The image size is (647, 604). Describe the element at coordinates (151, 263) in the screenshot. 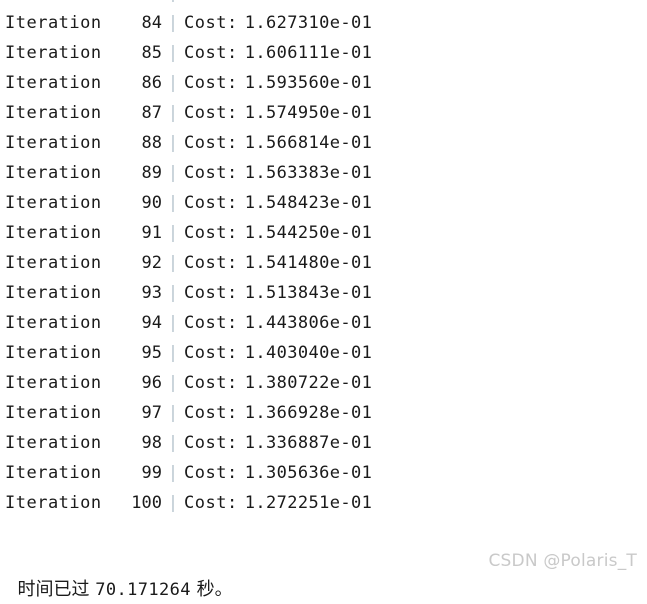

I see `log-row-iteration: 92` at that location.